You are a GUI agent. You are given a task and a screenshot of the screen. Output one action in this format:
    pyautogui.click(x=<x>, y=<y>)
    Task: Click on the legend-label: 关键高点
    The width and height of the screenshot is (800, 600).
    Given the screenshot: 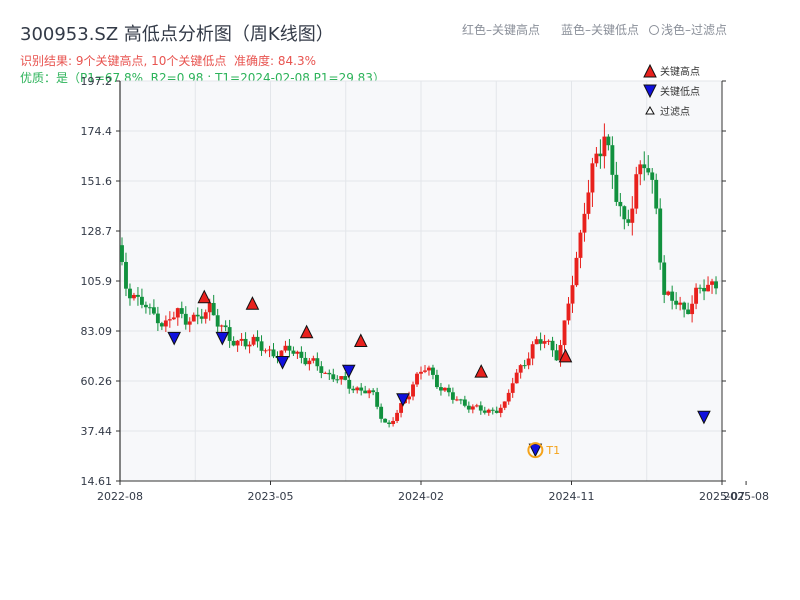 What is the action you would take?
    pyautogui.click(x=680, y=71)
    